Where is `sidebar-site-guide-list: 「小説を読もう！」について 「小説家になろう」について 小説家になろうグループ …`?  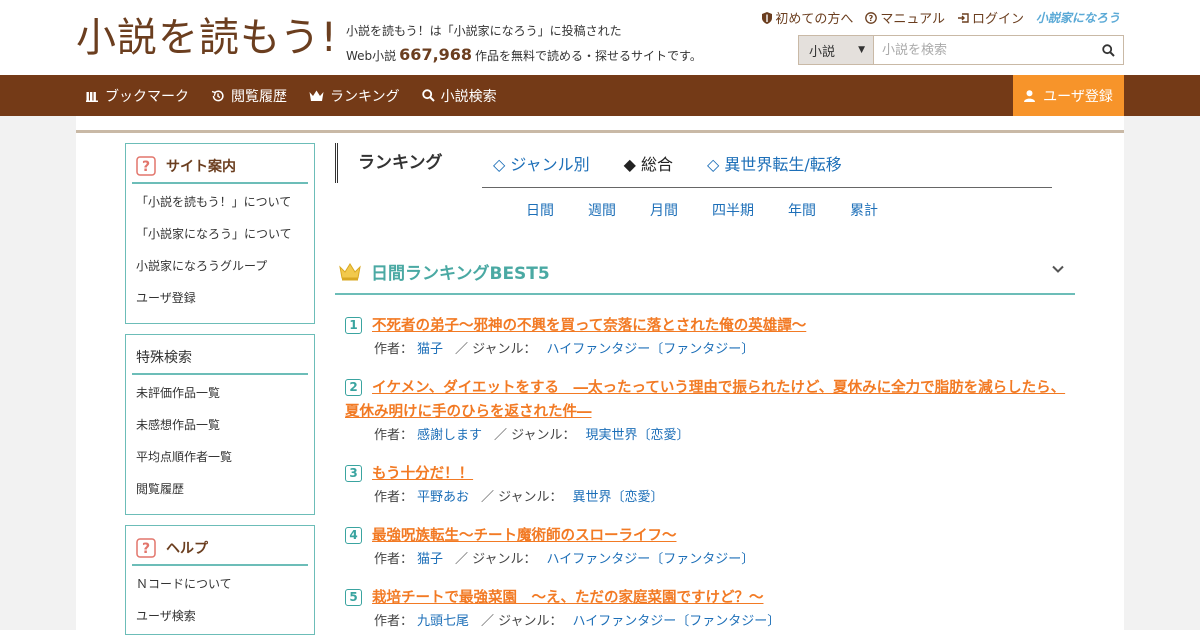 sidebar-site-guide-list: 「小説を読もう！」について 「小説家になろう」について 小説家になろうグループ … is located at coordinates (220, 252).